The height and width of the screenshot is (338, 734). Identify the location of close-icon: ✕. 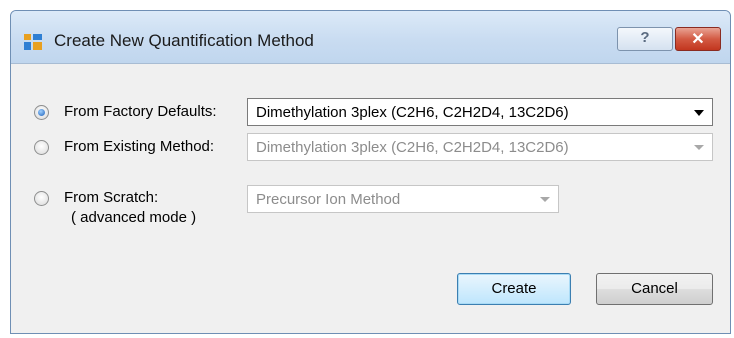
(698, 39).